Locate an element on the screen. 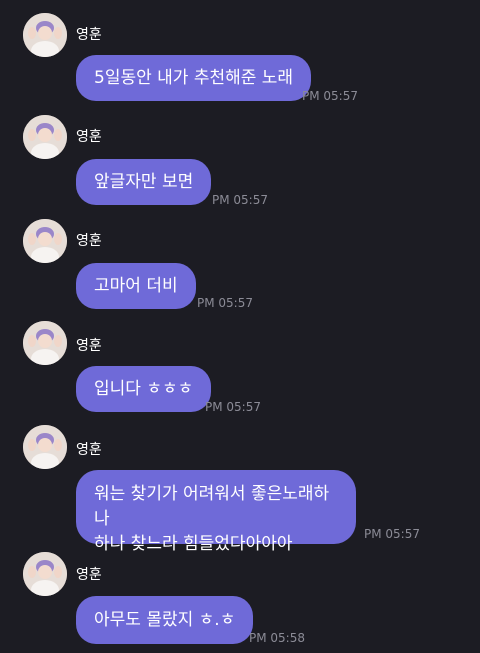 This screenshot has height=653, width=480. message-bubble: 워는 찾기가 어려워서 좋은노래하나 하나 찾느라 힘들었다아아아 is located at coordinates (216, 512).